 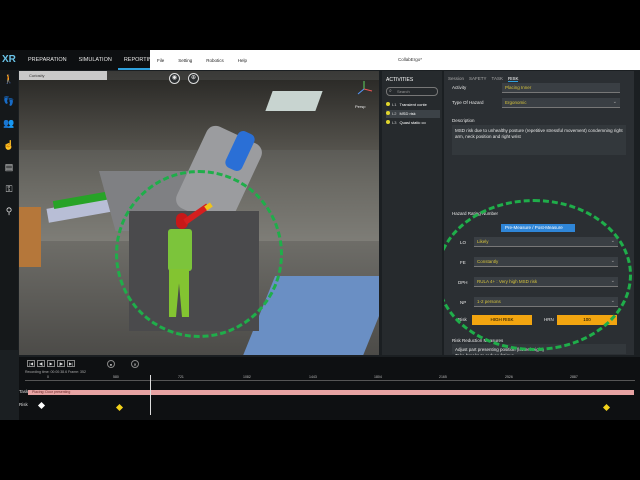 I want to click on playback-controls: |◀ ◀| ▶ |▶ ▶|, so click(x=51, y=363).